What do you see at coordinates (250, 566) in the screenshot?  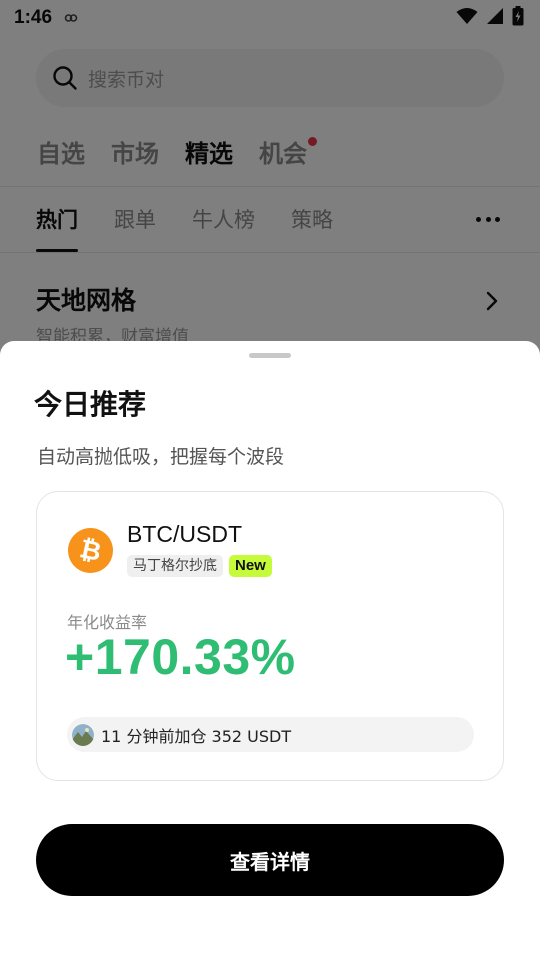 I see `new-badge: New` at bounding box center [250, 566].